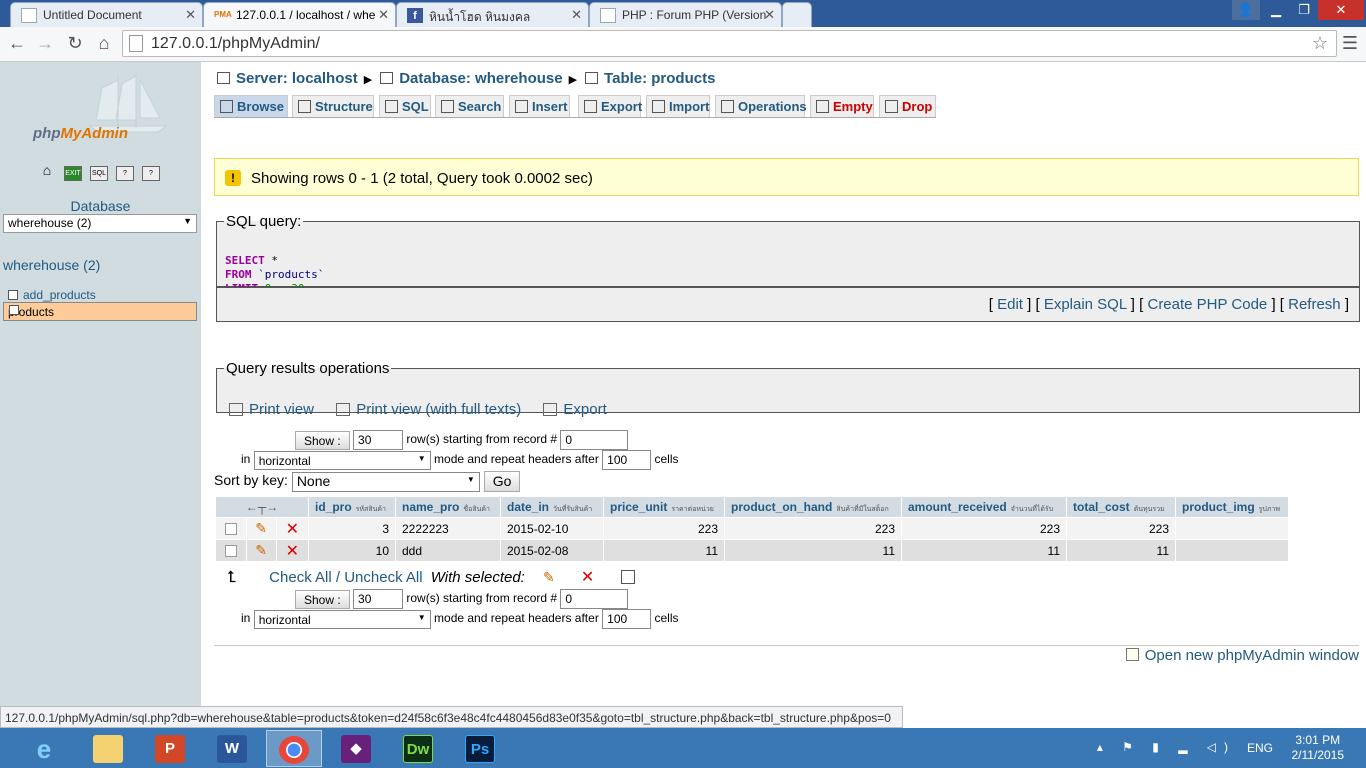 The width and height of the screenshot is (1366, 768). I want to click on database-select: wherehouse (2) ▼, so click(100, 223).